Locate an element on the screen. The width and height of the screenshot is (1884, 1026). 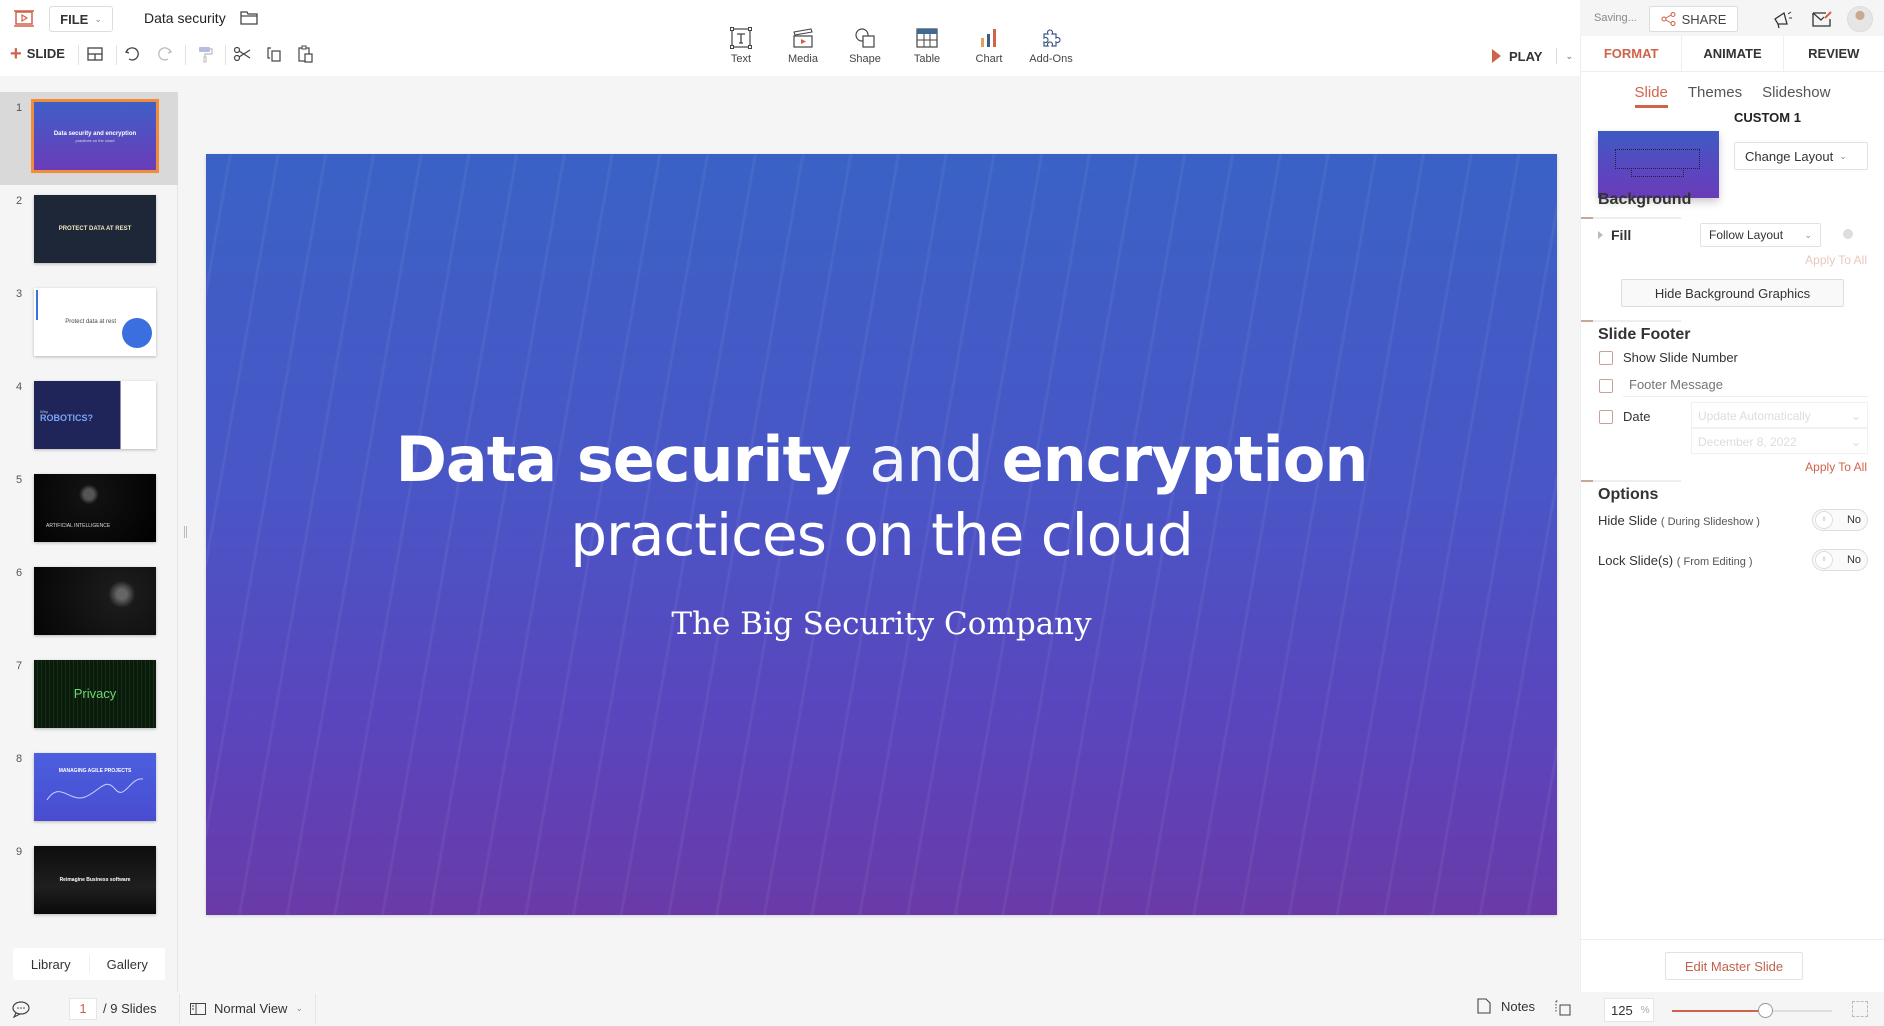
tab-format: FORMAT is located at coordinates (1632, 53).